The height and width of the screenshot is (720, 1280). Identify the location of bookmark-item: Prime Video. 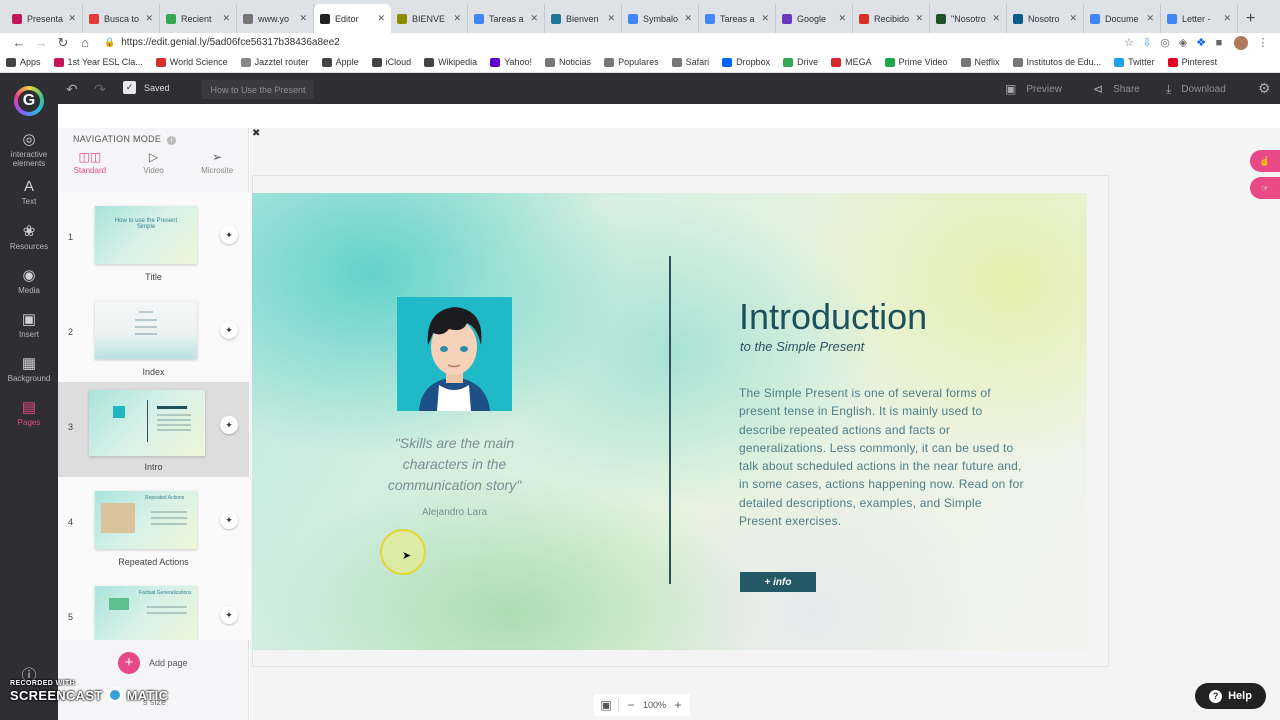
(916, 62).